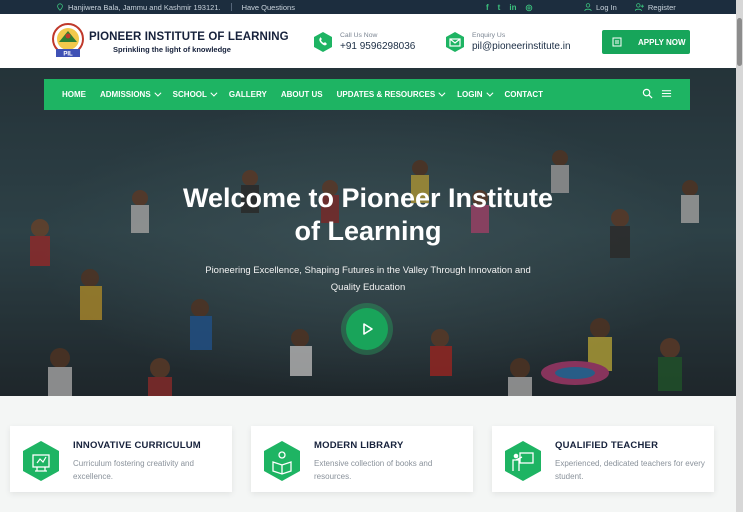 This screenshot has height=512, width=743. I want to click on instagram-icon: ◎, so click(528, 7).